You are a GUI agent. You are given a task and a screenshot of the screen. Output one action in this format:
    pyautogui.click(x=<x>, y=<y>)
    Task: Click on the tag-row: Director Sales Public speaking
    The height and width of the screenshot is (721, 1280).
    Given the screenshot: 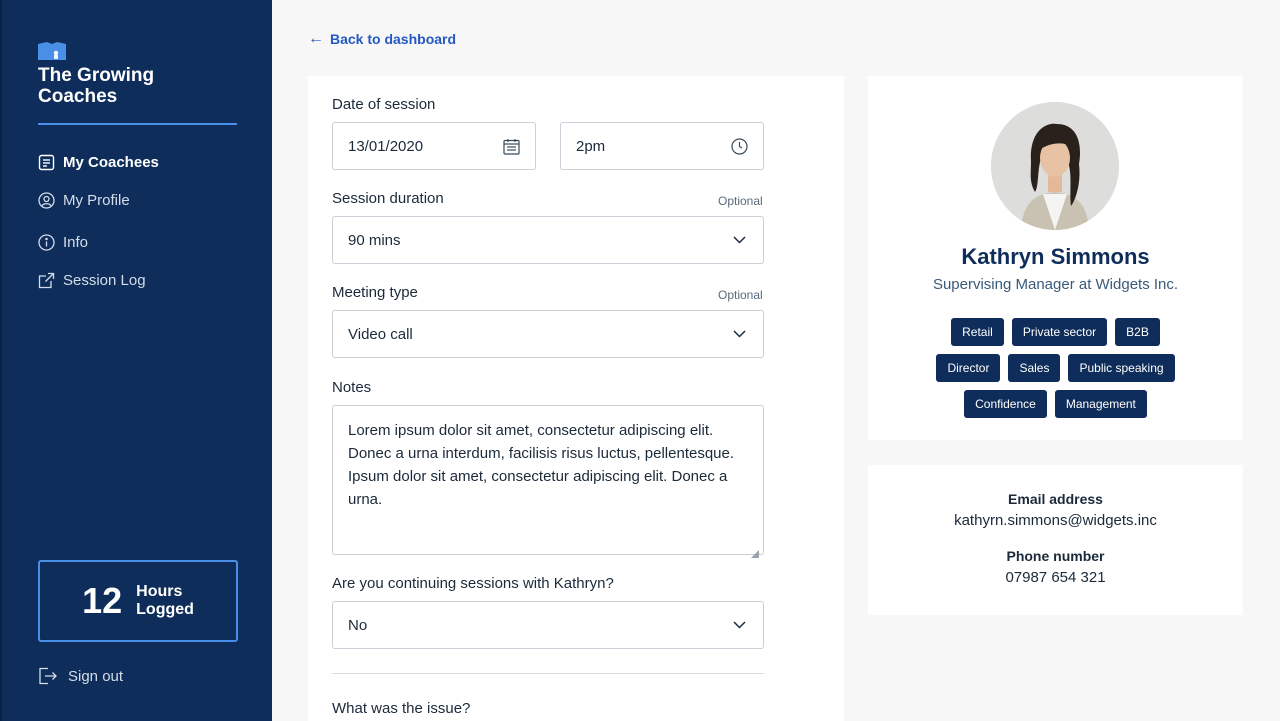 What is the action you would take?
    pyautogui.click(x=1055, y=368)
    